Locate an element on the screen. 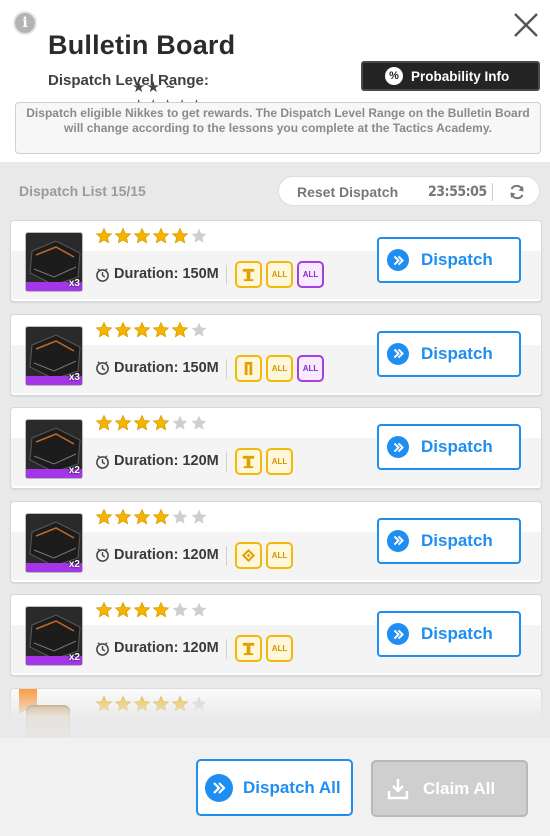 The width and height of the screenshot is (550, 836). list-fade-overlay is located at coordinates (275, 712).